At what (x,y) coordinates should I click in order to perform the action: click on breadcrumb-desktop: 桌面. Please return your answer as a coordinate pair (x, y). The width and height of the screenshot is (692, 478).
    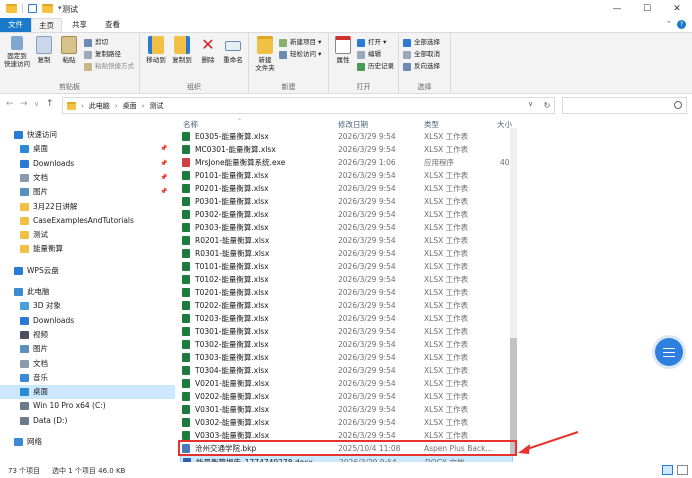
    Looking at the image, I should click on (130, 106).